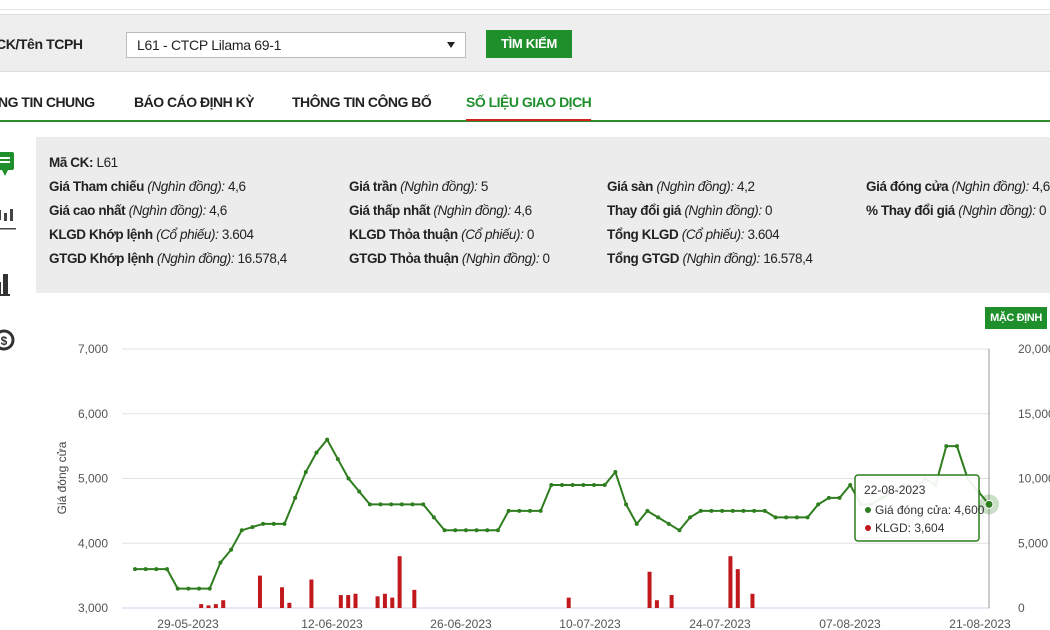 Image resolution: width=1050 pixels, height=630 pixels. I want to click on x-tick-label: 12-06-2023, so click(332, 623).